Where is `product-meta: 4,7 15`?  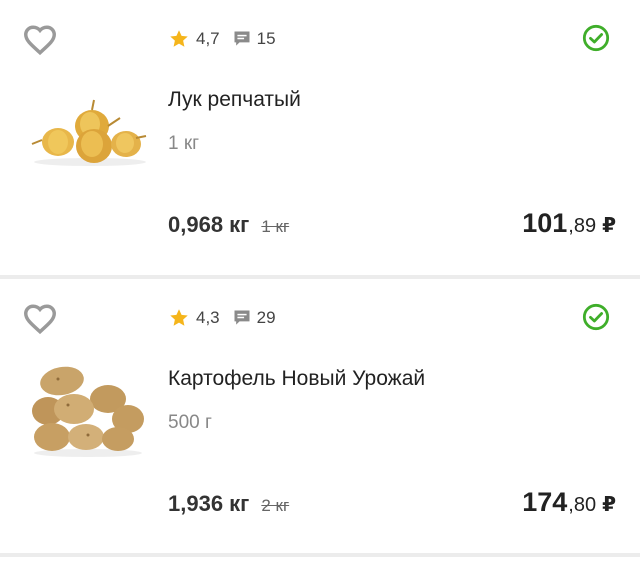
product-meta: 4,7 15 is located at coordinates (222, 39).